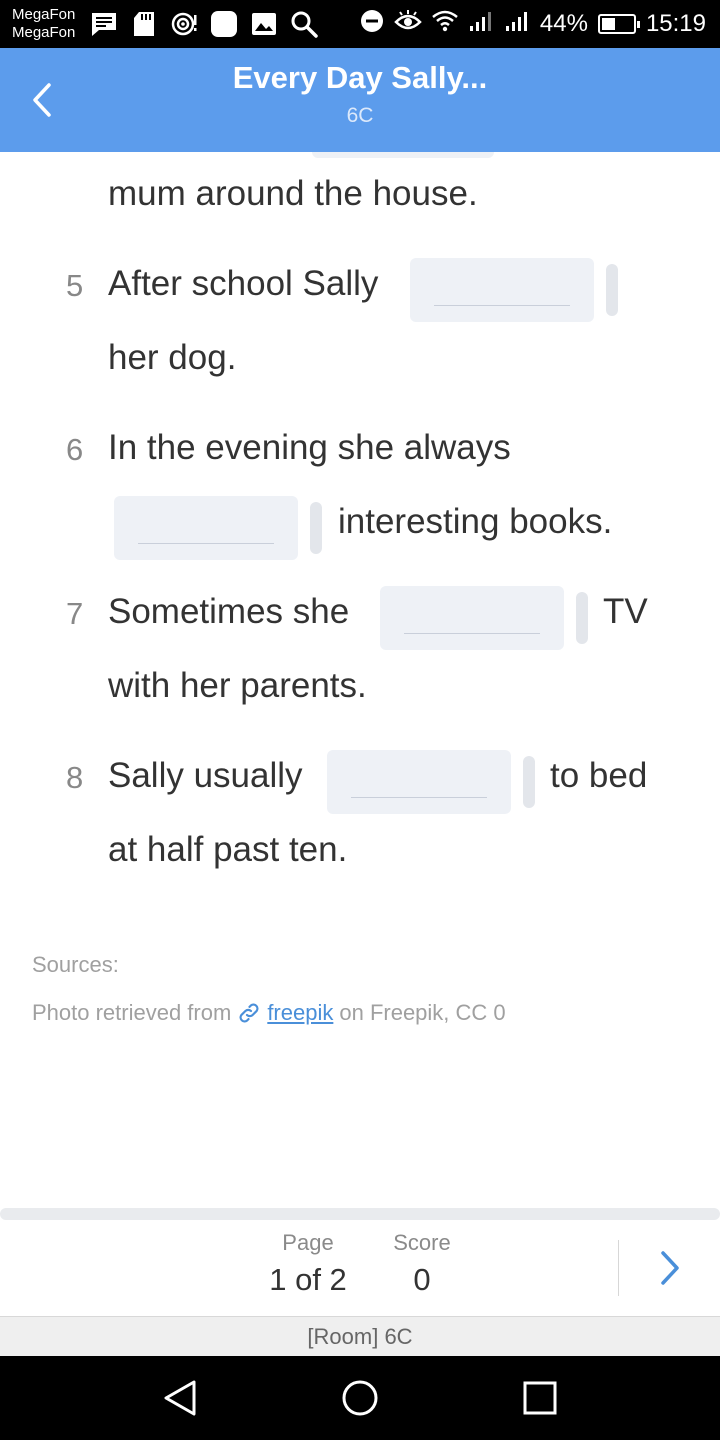 The image size is (720, 1440). Describe the element at coordinates (422, 1242) in the screenshot. I see `score-label: Score` at that location.